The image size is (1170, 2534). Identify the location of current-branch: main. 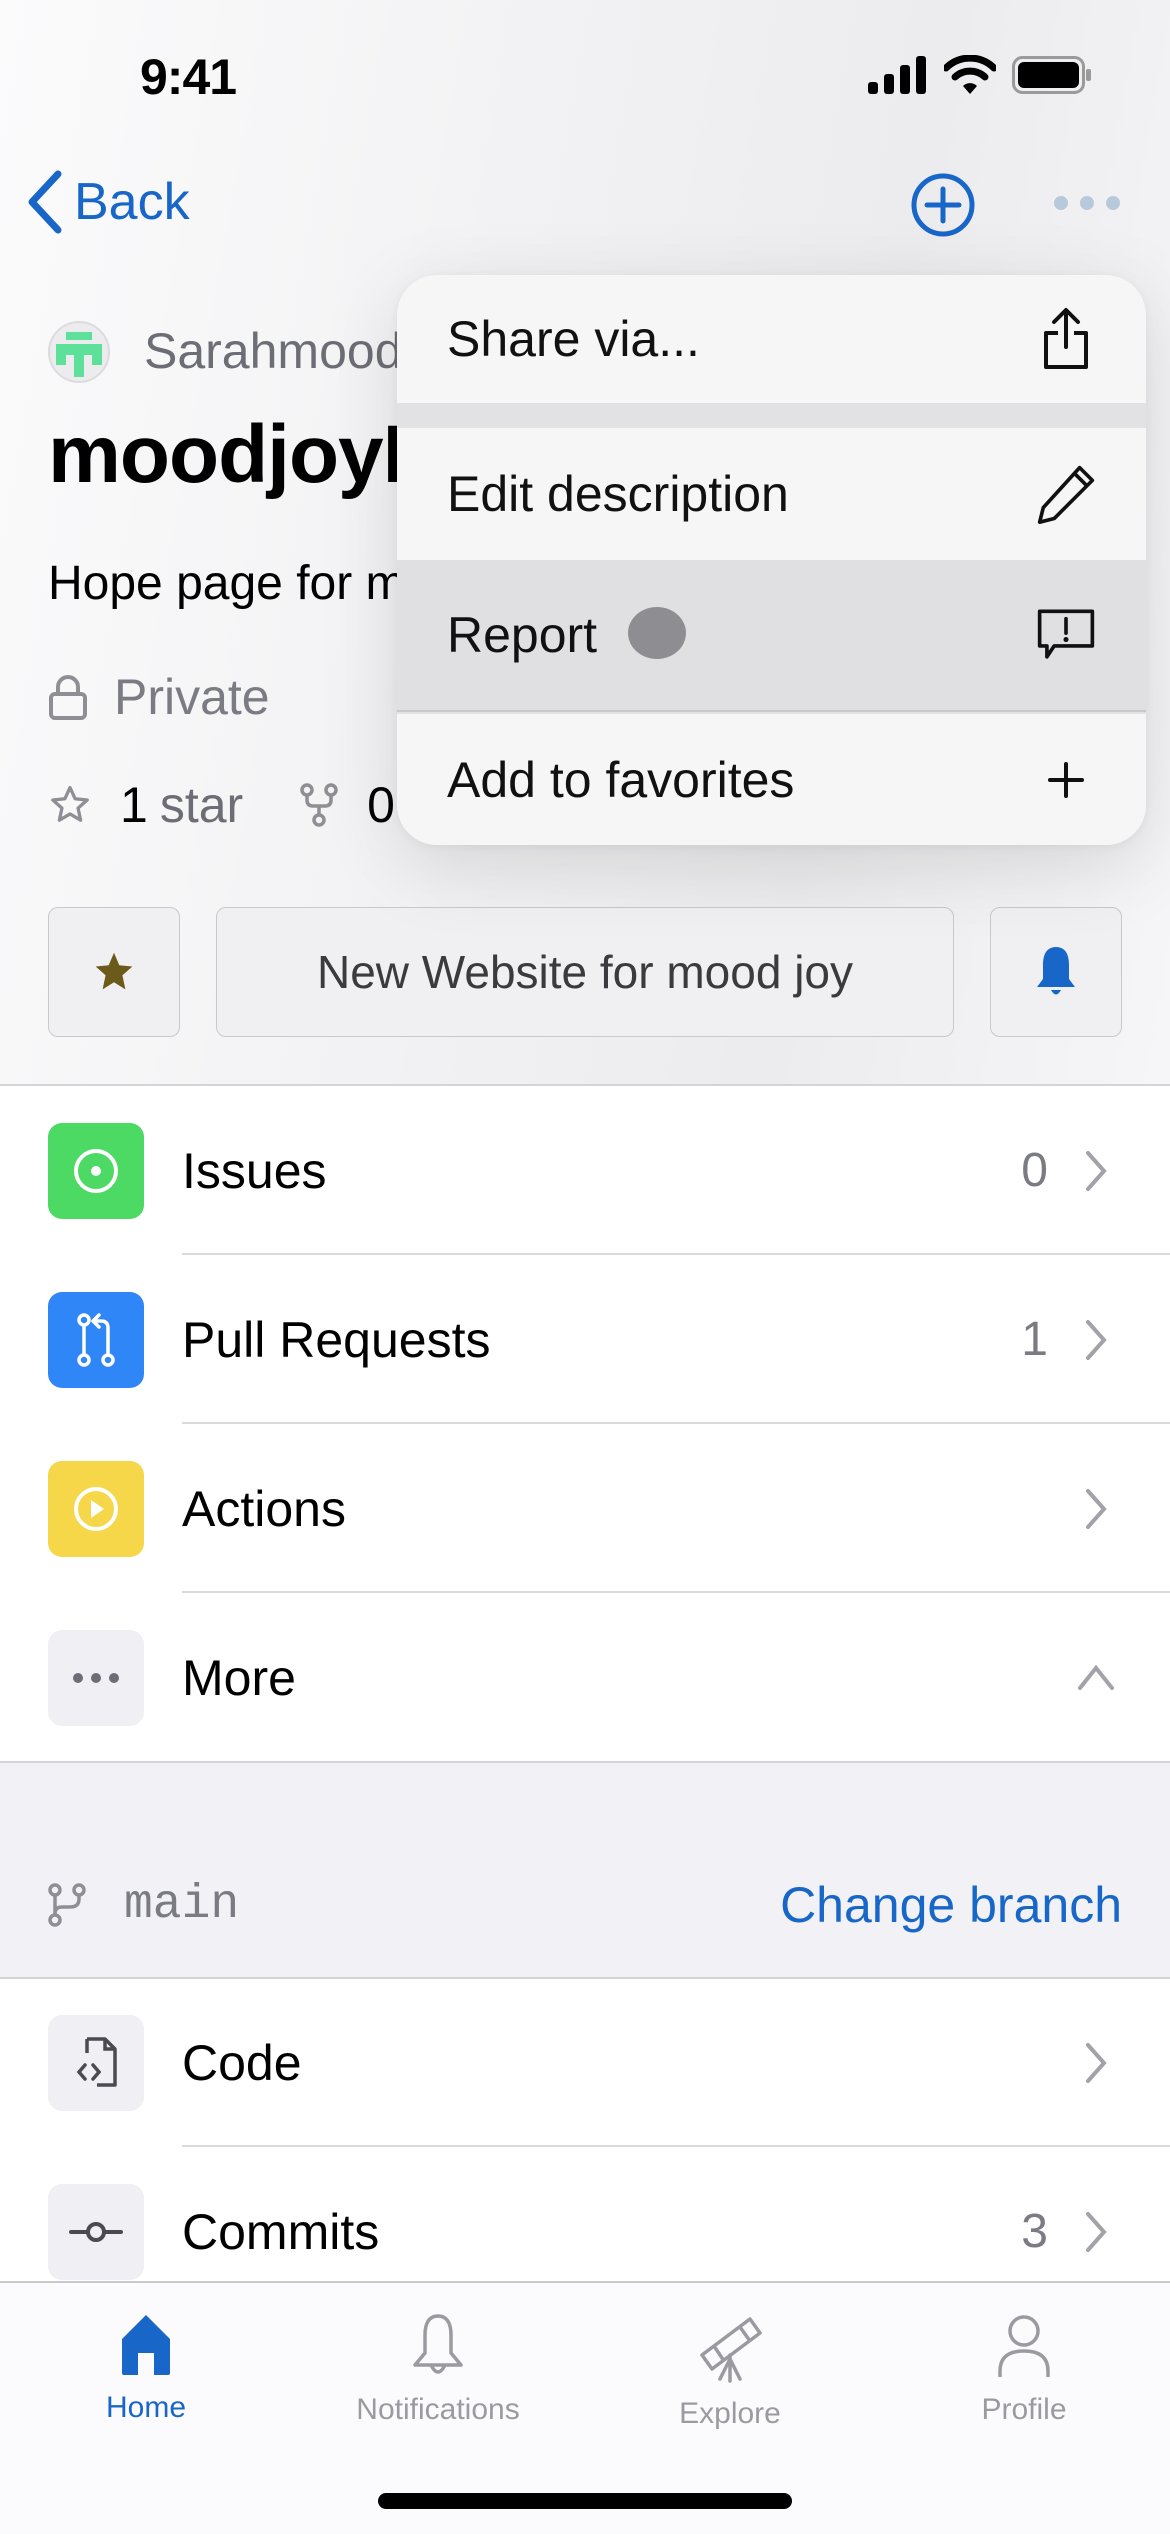
(143, 1905).